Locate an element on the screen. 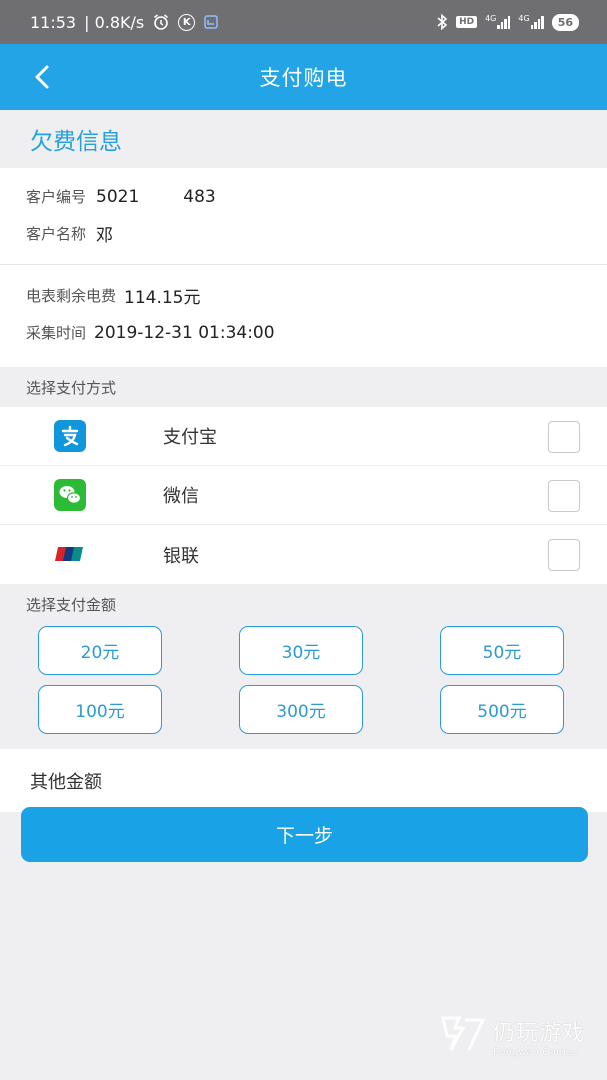 The width and height of the screenshot is (607, 1080). payment-amount-title: 选择支付金额 is located at coordinates (303, 604).